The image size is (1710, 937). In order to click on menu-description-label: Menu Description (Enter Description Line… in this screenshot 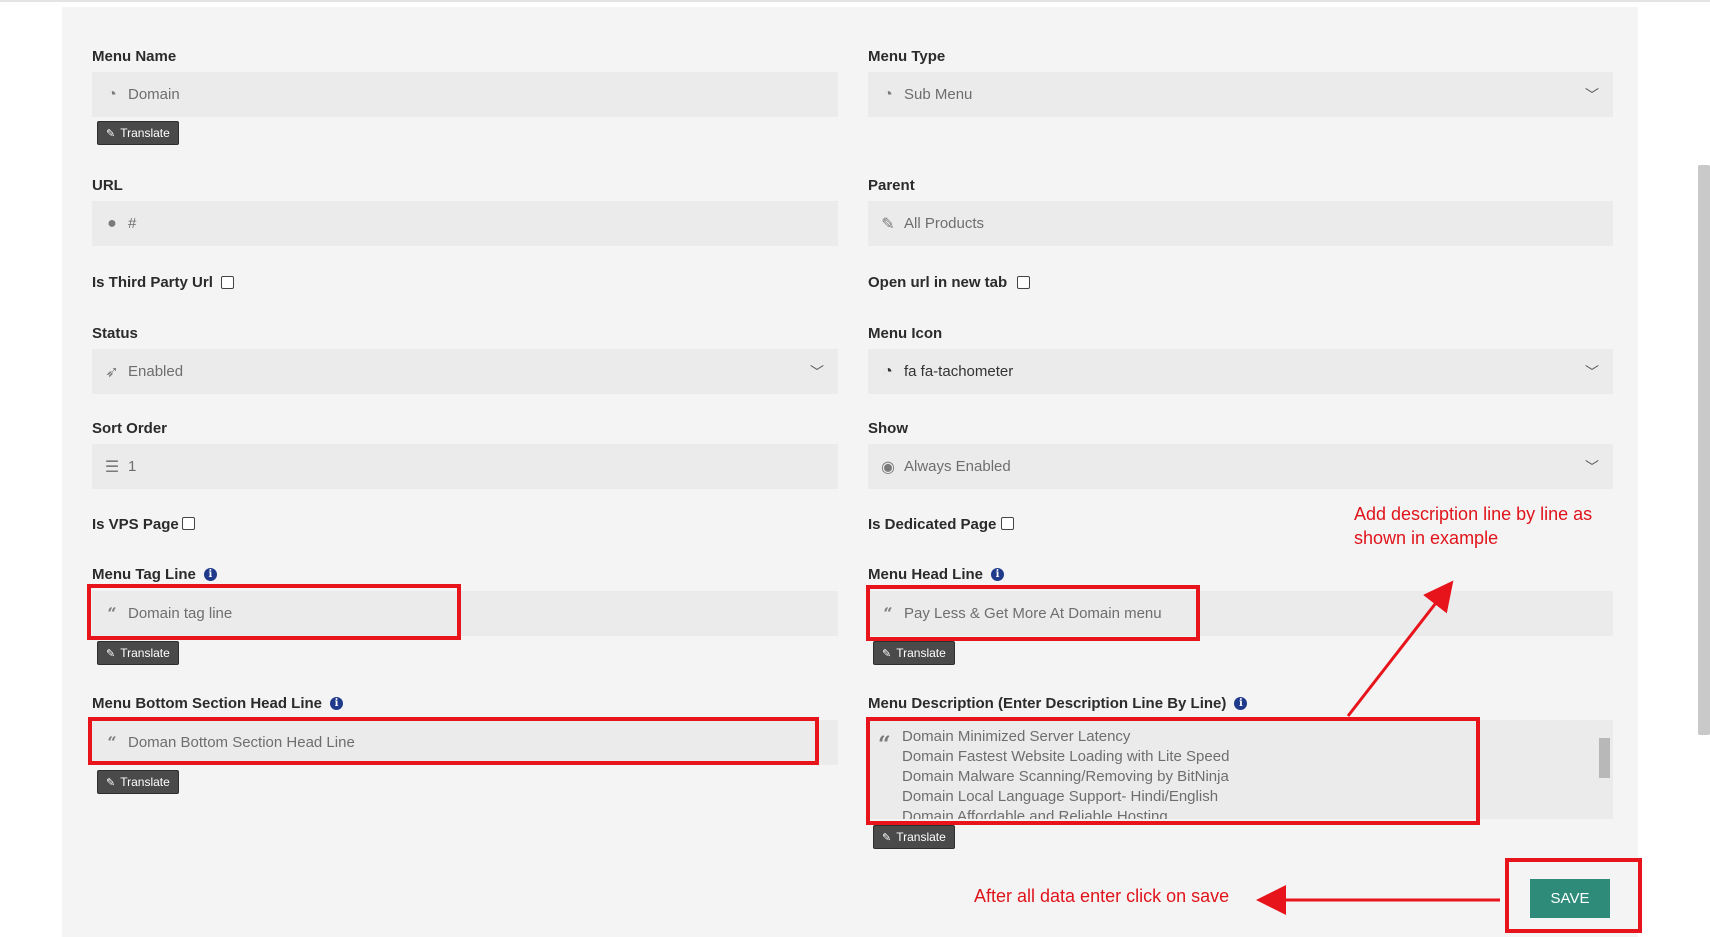, I will do `click(1058, 703)`.